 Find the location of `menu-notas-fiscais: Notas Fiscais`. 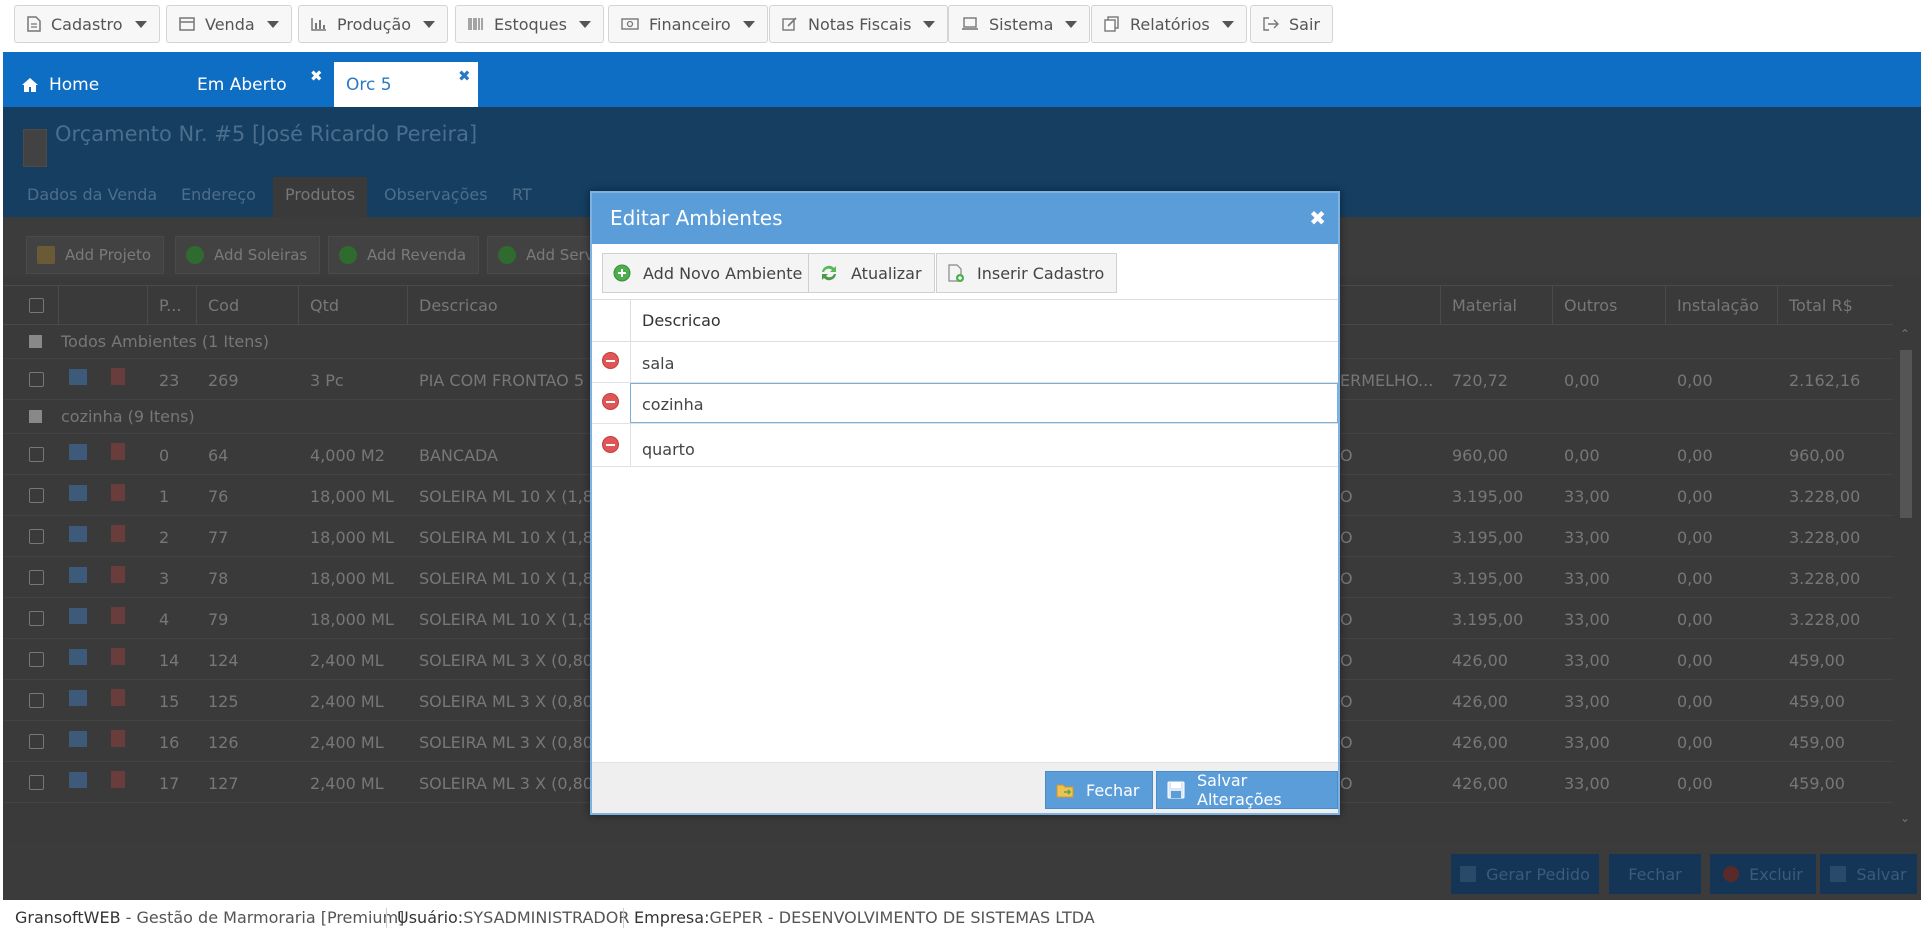

menu-notas-fiscais: Notas Fiscais is located at coordinates (859, 24).